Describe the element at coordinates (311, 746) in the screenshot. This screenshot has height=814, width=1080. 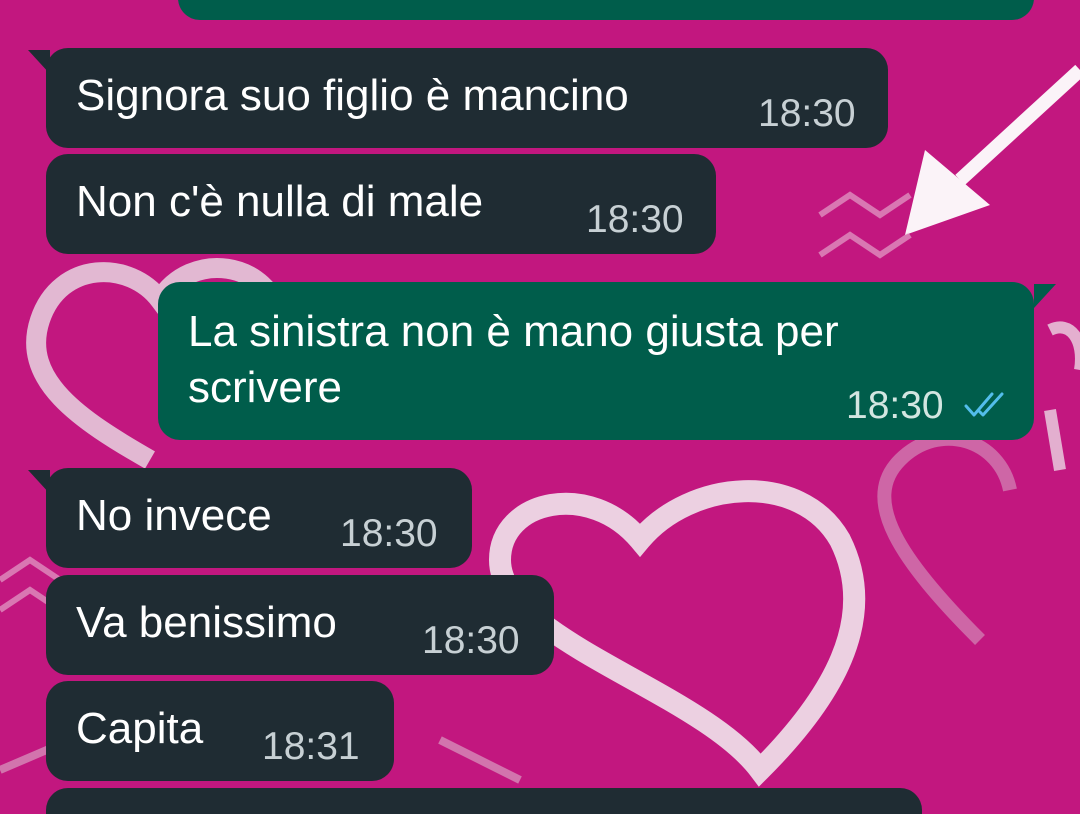
I see `message-time: 18:31` at that location.